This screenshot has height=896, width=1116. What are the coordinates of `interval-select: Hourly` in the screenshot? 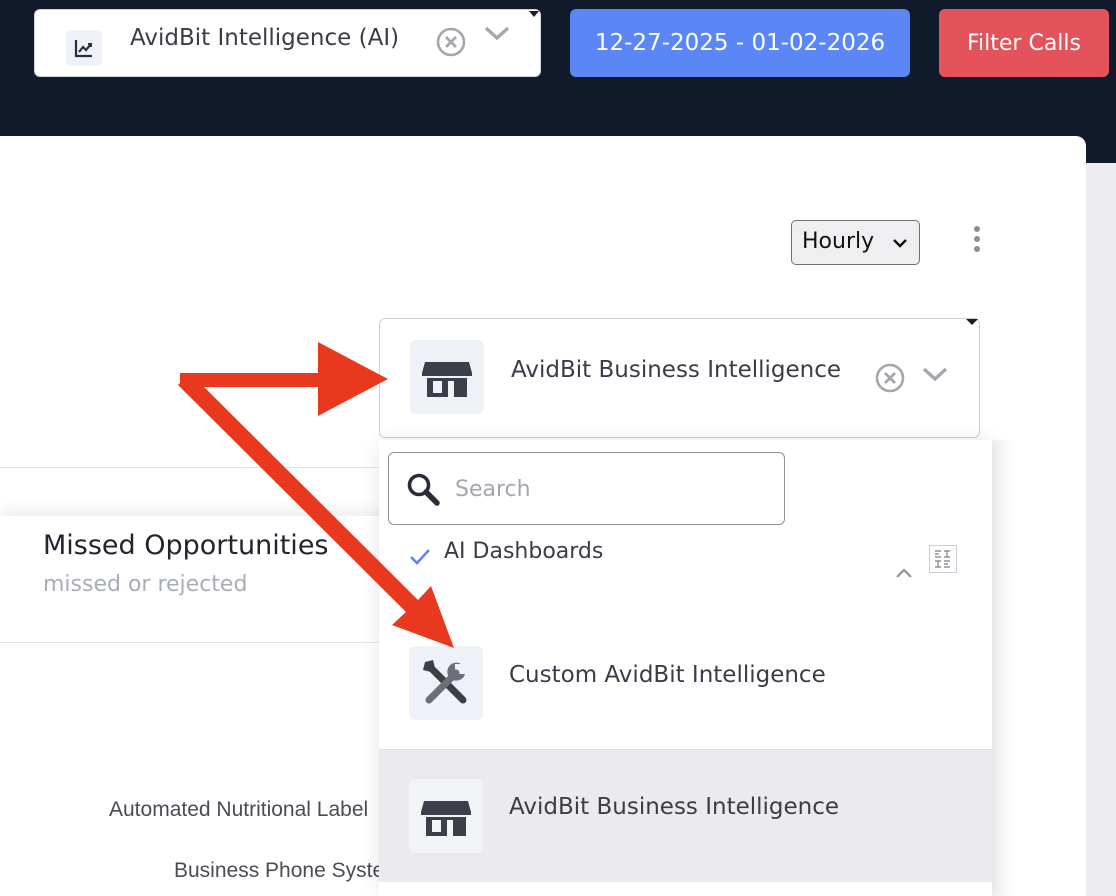 It's located at (855, 242).